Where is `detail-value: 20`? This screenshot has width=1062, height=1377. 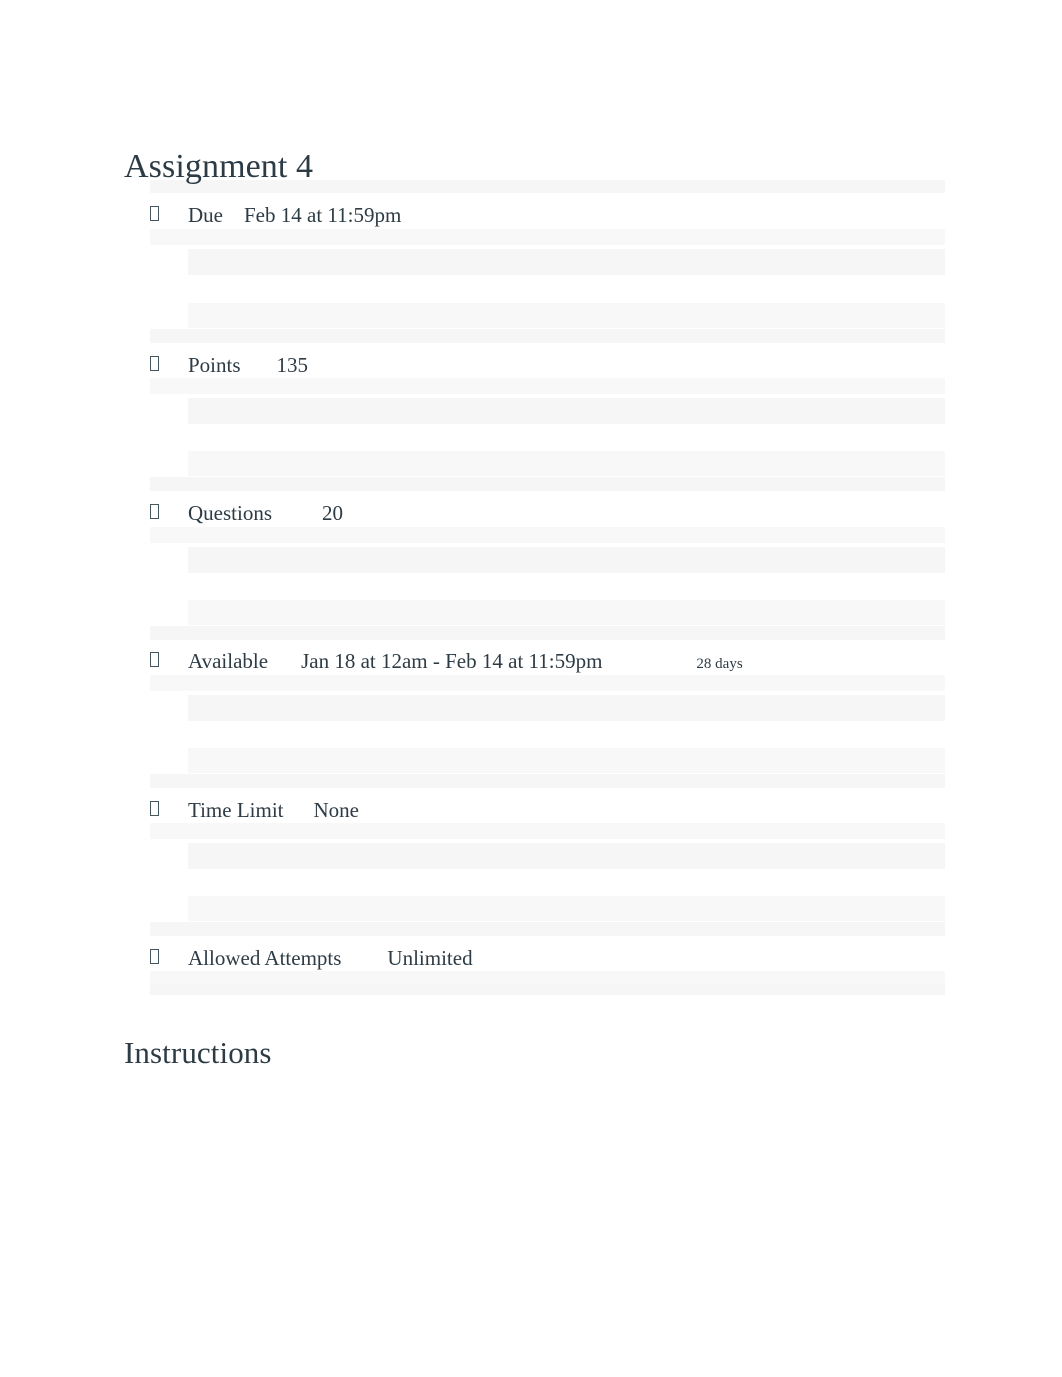
detail-value: 20 is located at coordinates (332, 513).